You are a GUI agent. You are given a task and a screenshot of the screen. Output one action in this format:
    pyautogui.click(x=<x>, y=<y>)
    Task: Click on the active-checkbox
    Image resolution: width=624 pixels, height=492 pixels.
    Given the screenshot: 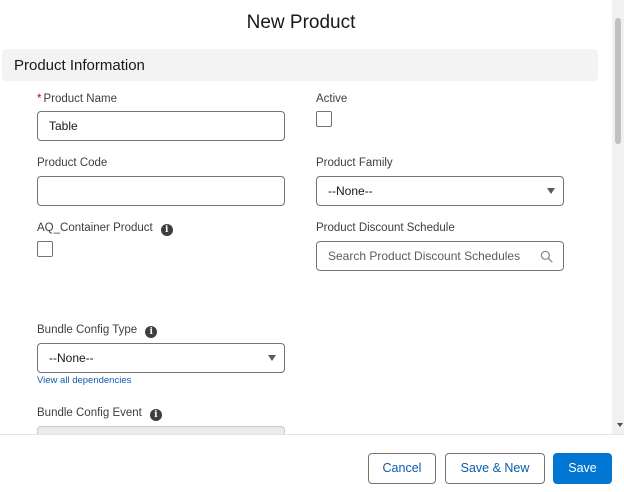 What is the action you would take?
    pyautogui.click(x=324, y=119)
    